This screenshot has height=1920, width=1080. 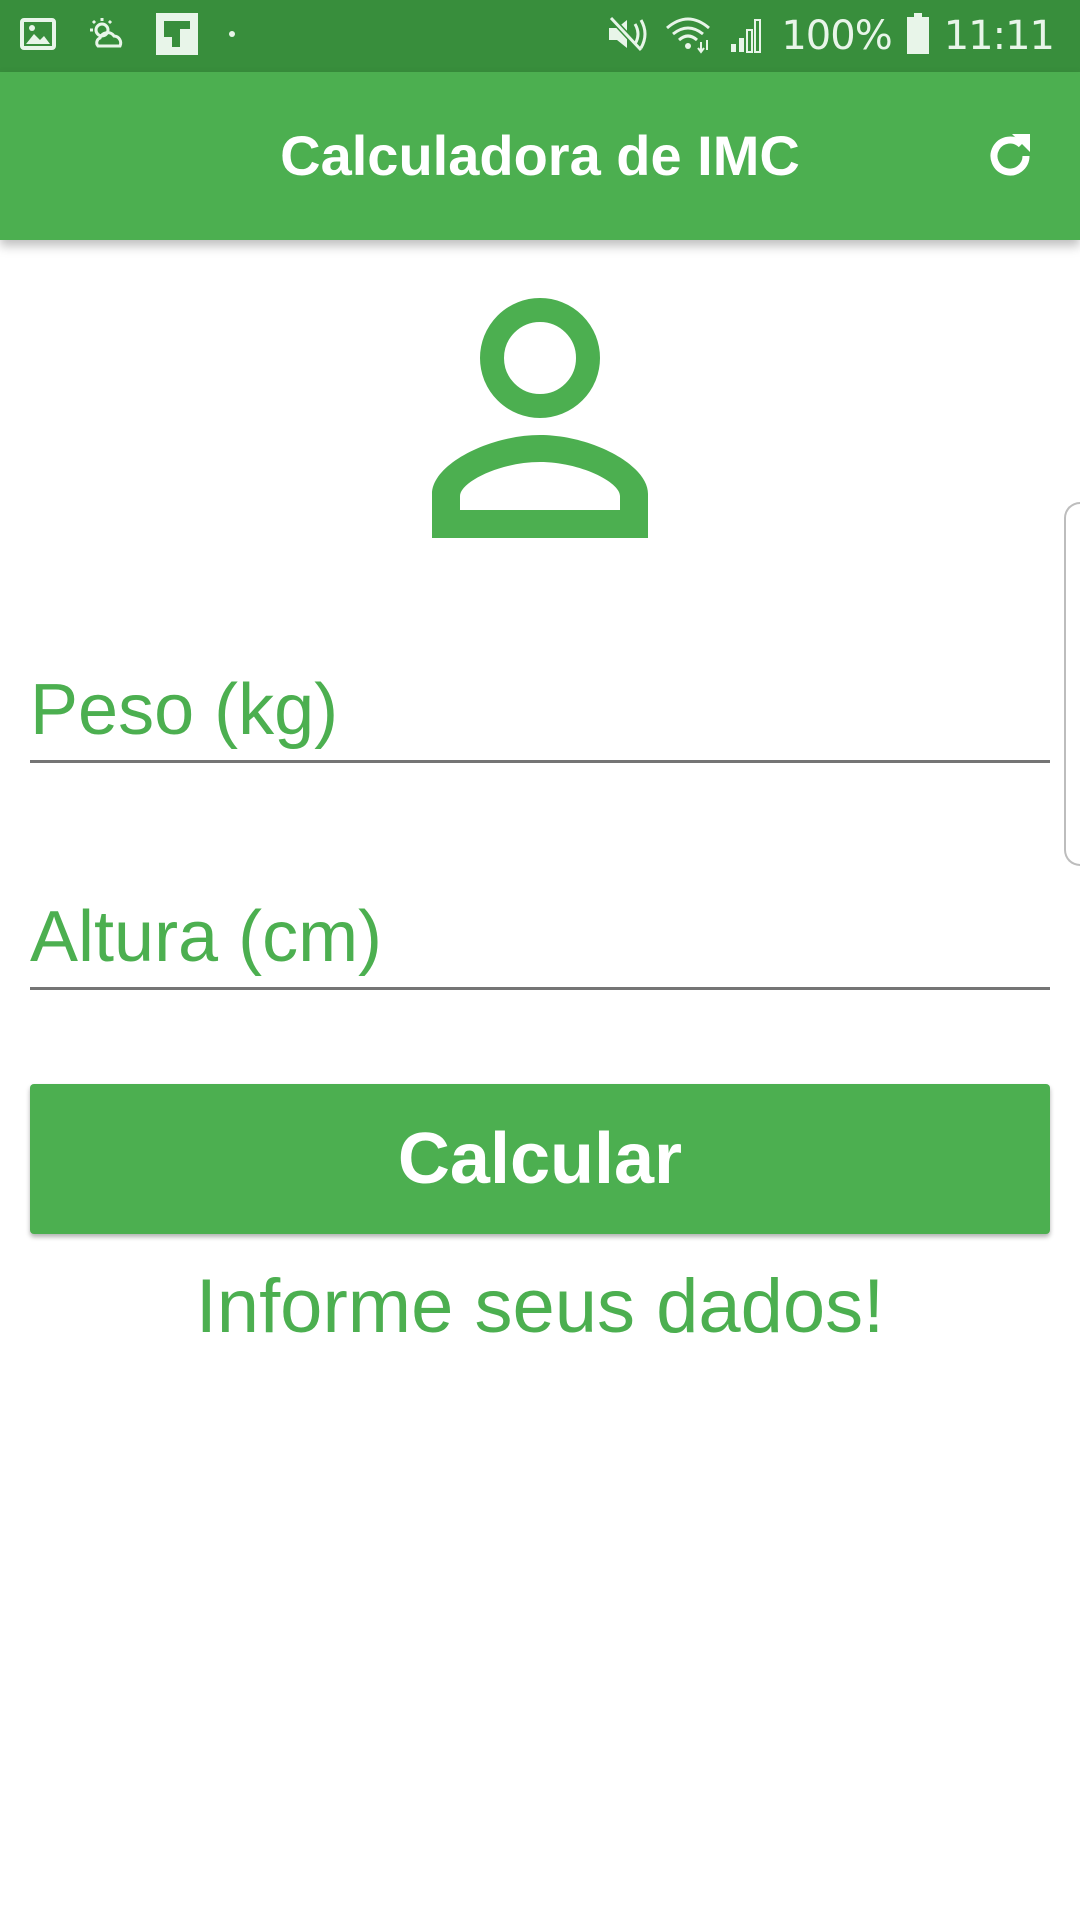 I want to click on weight-field, so click(x=540, y=711).